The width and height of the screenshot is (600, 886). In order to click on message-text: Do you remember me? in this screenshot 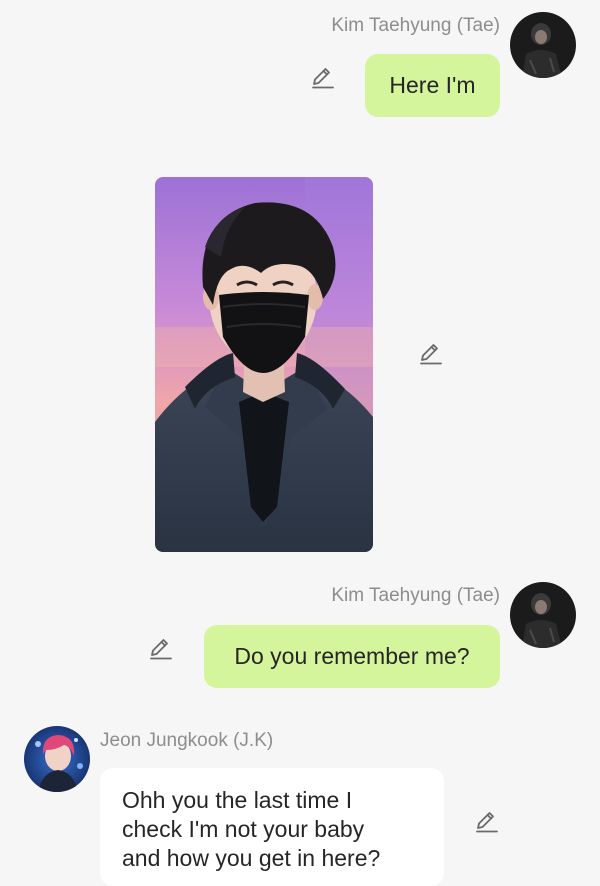, I will do `click(352, 656)`.